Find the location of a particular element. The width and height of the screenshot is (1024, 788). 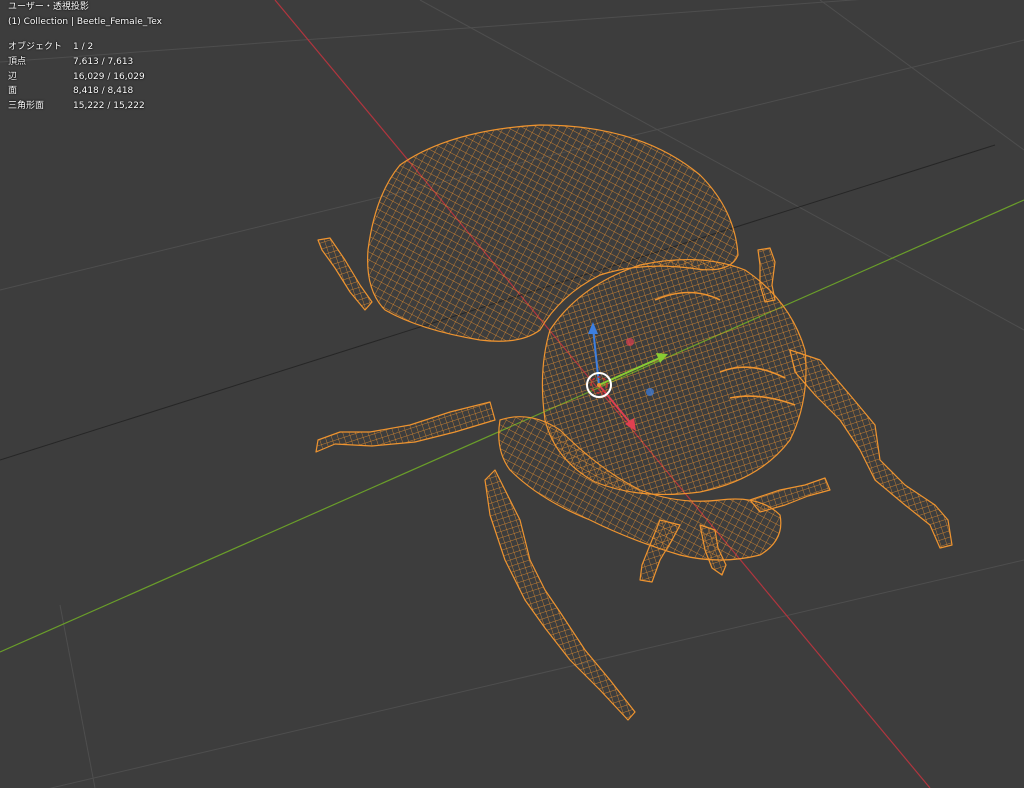

stat-value: 7,613 / 7,613 is located at coordinates (103, 61).